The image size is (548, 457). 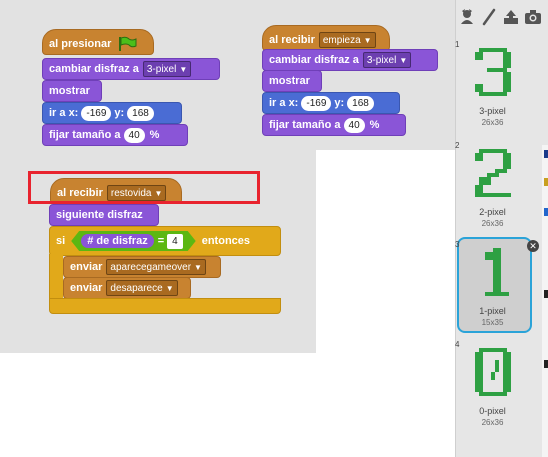 I want to click on costume-name: 2-pixel, so click(x=492, y=212).